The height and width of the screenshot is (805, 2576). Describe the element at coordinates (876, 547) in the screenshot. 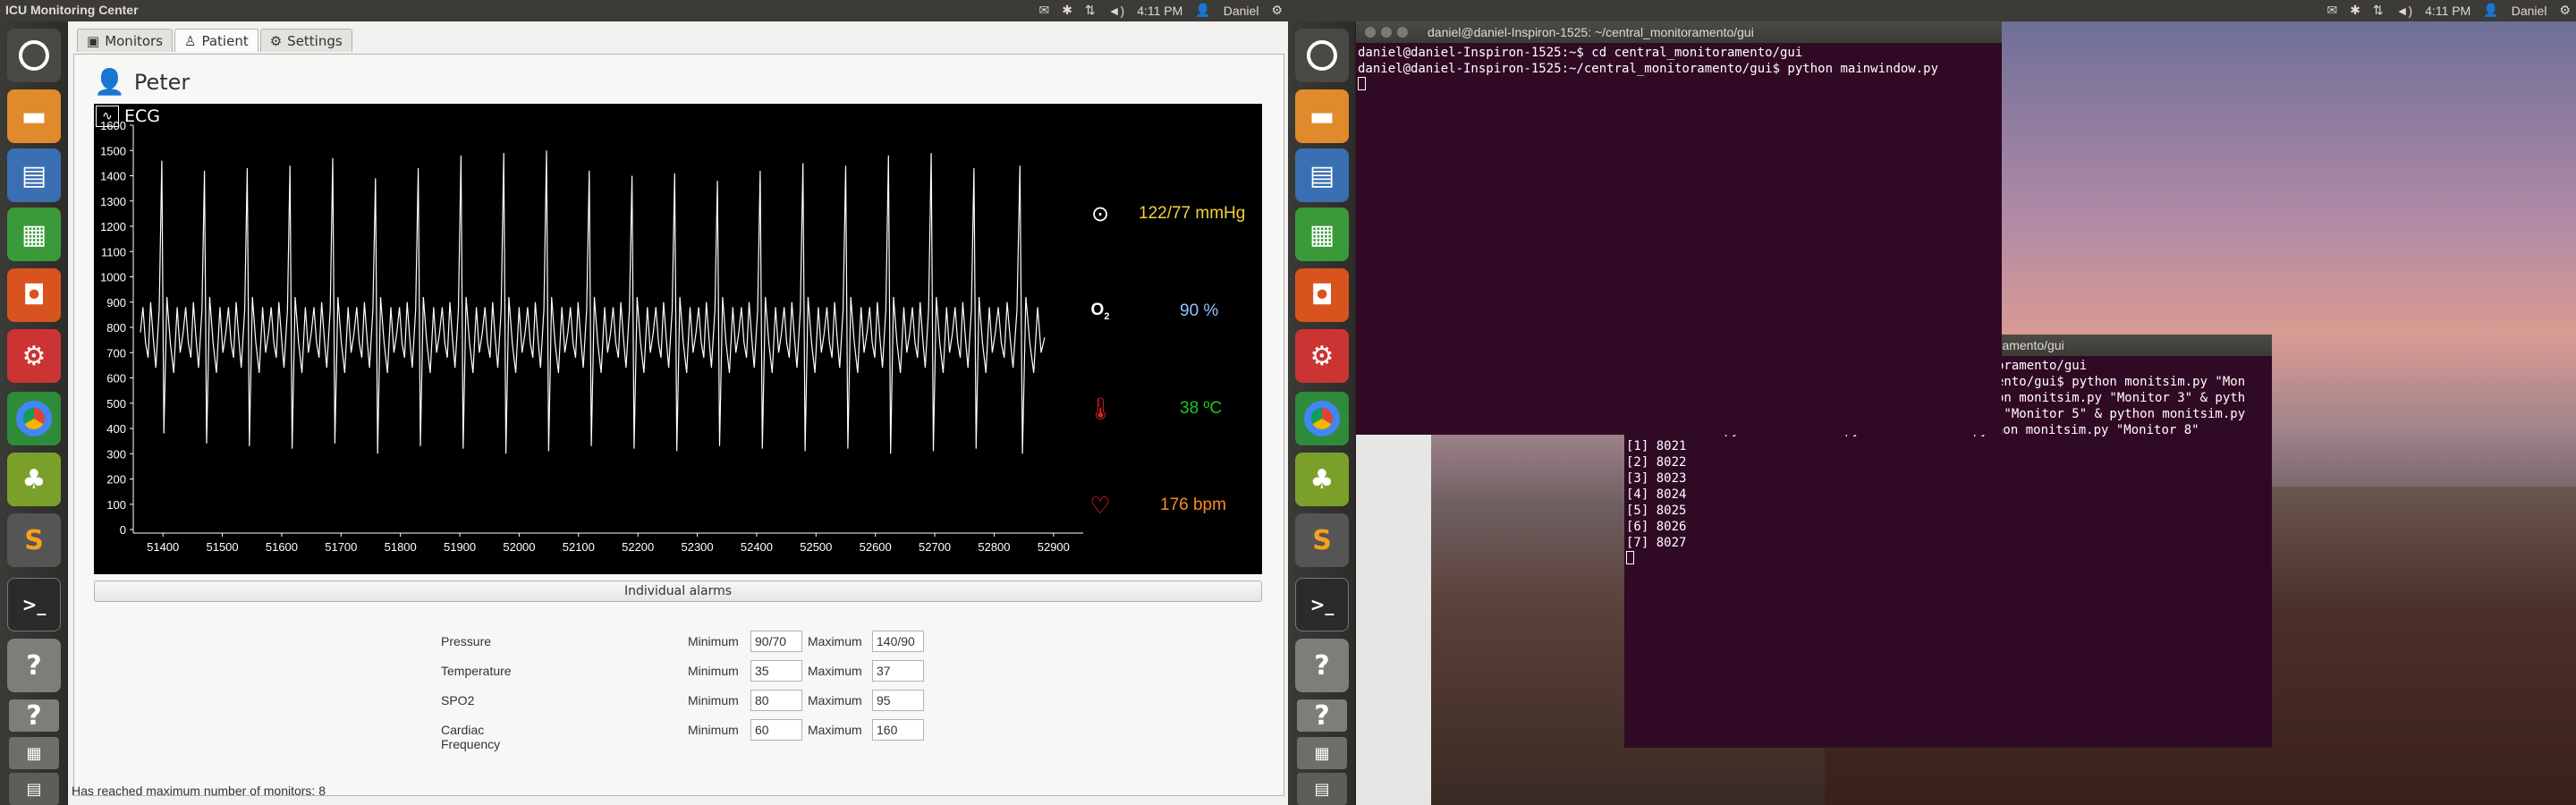

I see `x-tick-label: 52600` at that location.